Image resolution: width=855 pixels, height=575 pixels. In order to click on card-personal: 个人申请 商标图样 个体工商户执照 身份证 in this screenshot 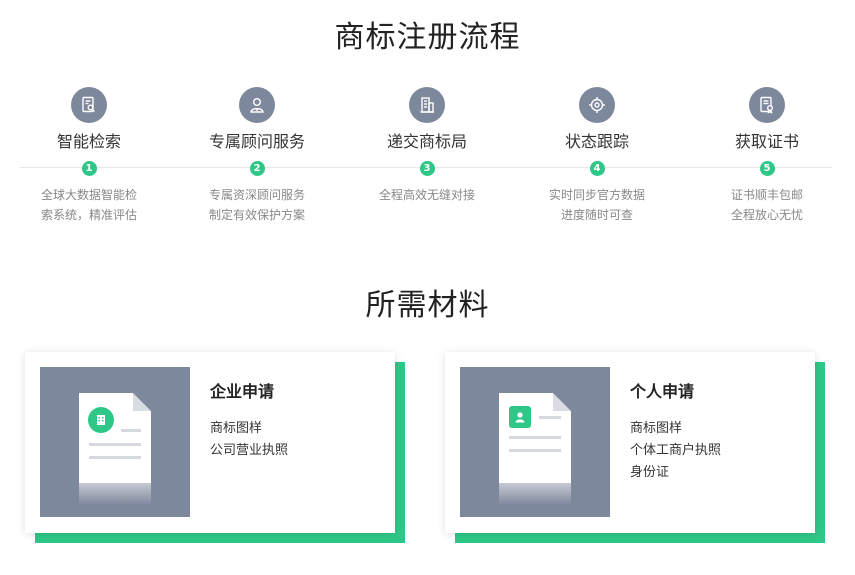, I will do `click(635, 448)`.